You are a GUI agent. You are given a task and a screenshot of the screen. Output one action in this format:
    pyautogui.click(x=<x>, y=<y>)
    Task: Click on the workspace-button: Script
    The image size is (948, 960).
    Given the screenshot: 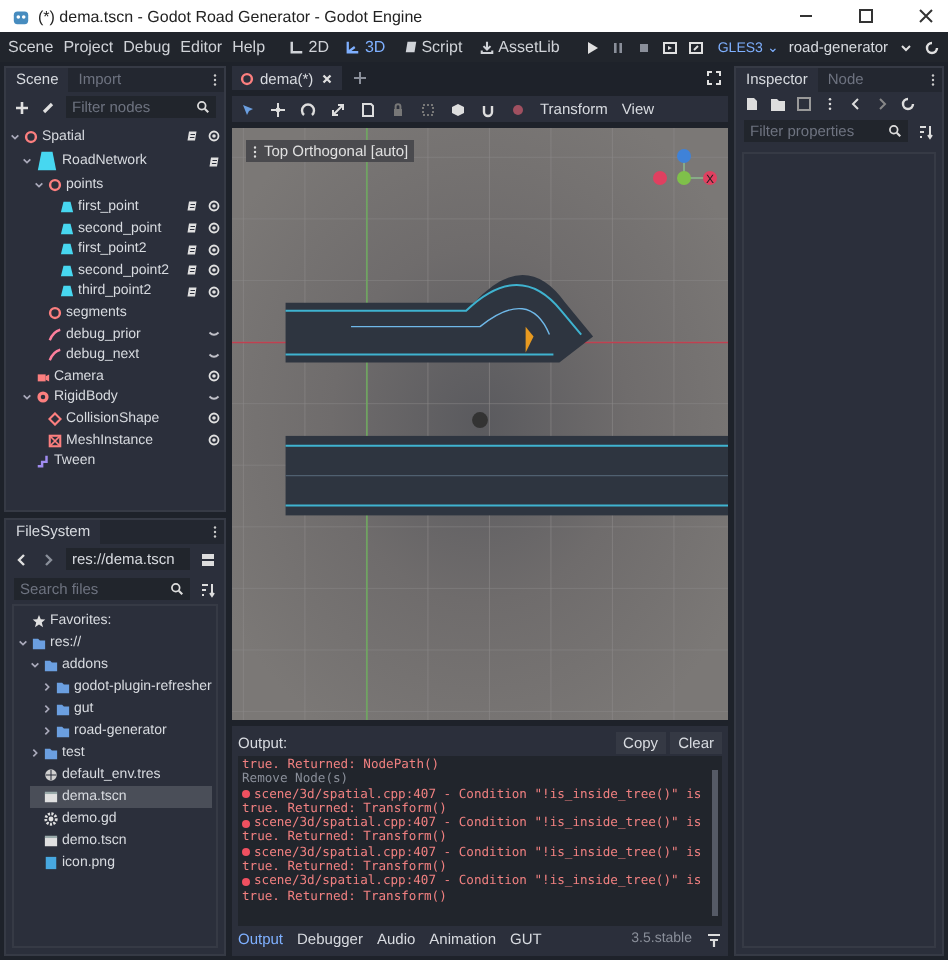 What is the action you would take?
    pyautogui.click(x=433, y=47)
    